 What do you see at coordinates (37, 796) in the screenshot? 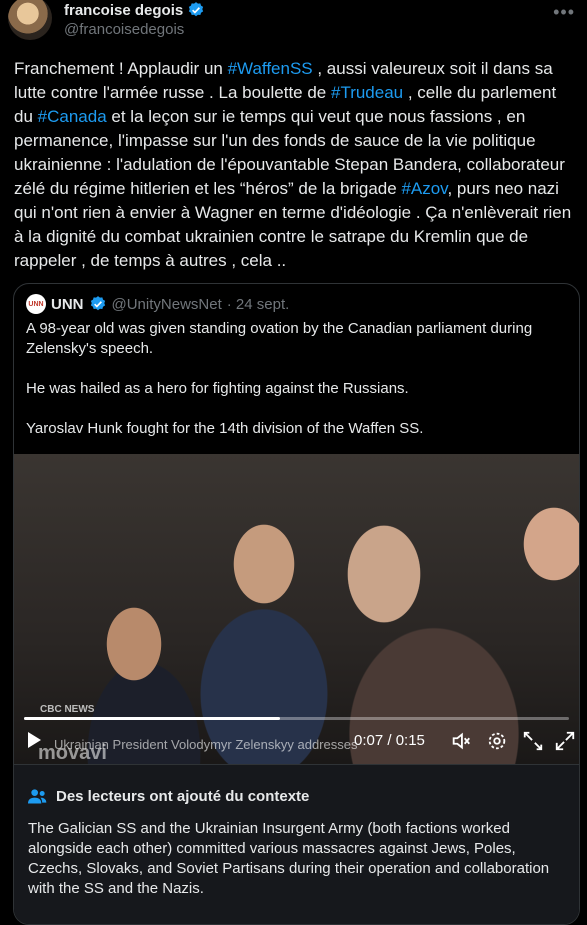
I see `people-icon` at bounding box center [37, 796].